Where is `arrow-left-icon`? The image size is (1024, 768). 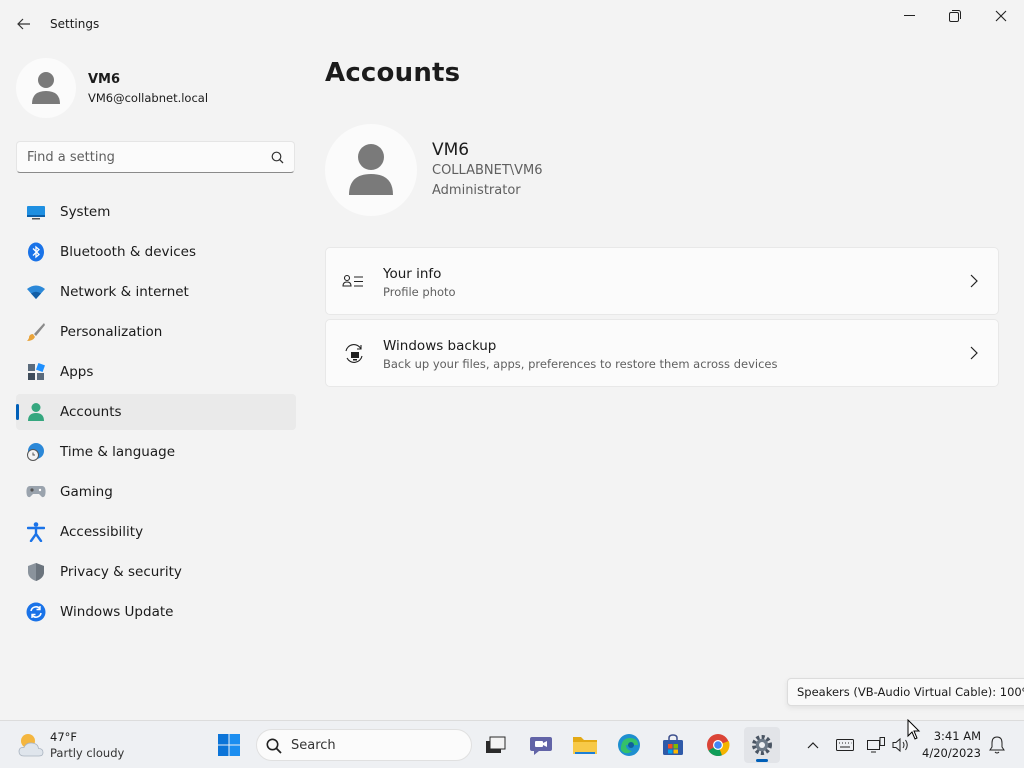 arrow-left-icon is located at coordinates (23, 24).